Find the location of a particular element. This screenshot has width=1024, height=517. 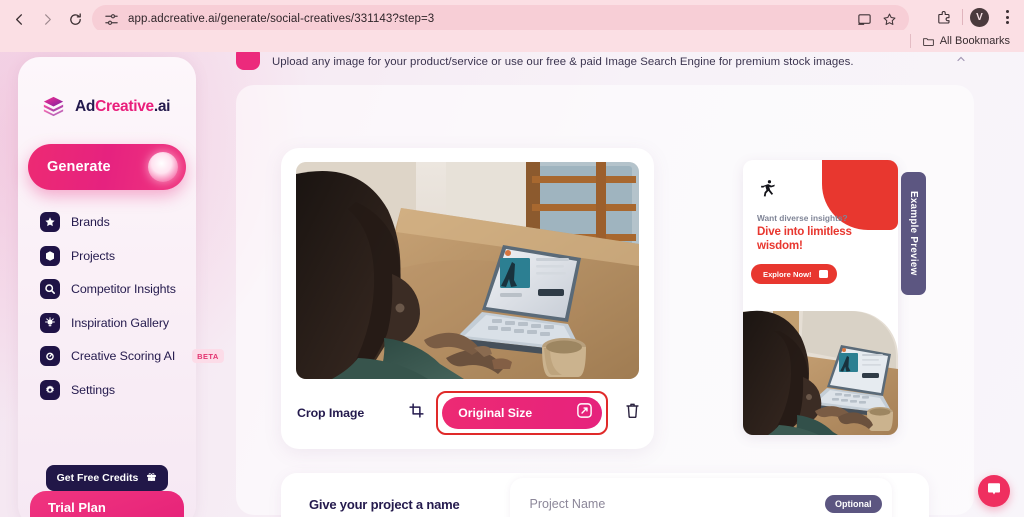

logo-part-creative: Creative is located at coordinates (124, 106).